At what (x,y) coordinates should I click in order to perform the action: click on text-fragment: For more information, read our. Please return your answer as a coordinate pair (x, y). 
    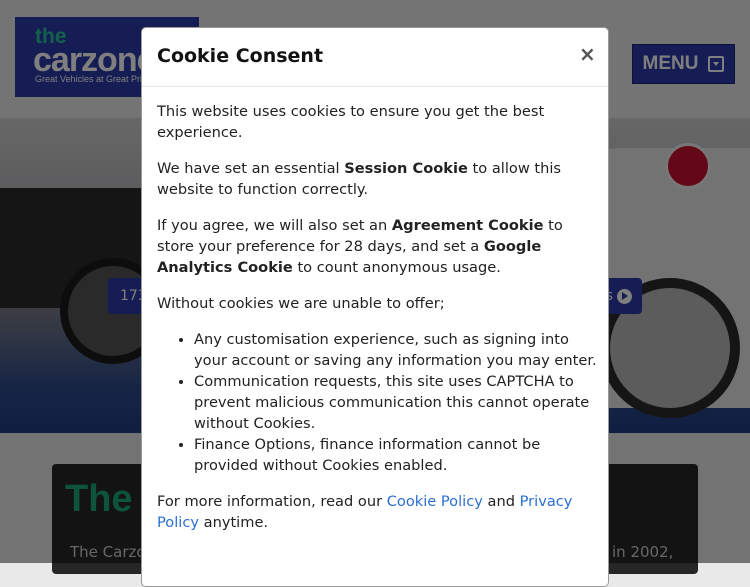
    Looking at the image, I should click on (272, 501).